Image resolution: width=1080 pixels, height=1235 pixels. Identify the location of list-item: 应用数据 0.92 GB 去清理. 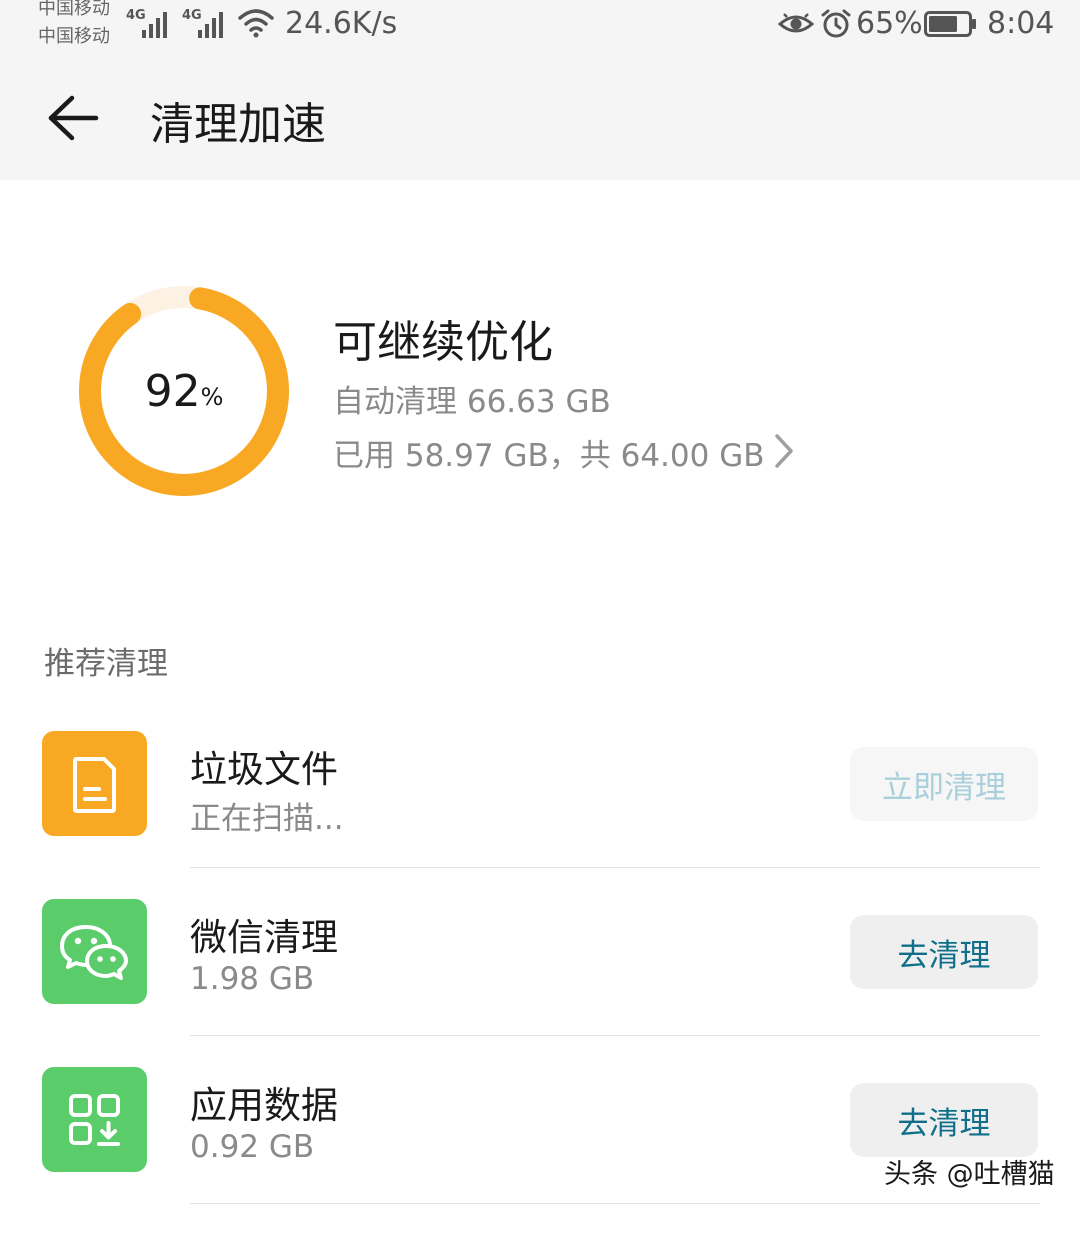
(540, 1151).